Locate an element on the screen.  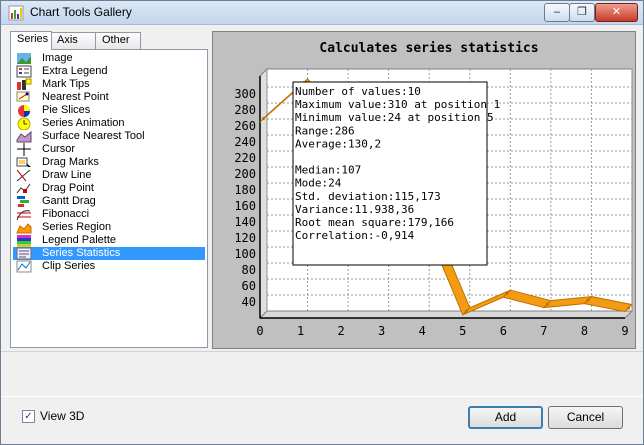
tool-item-drag-marks: Drag Marks is located at coordinates (109, 162).